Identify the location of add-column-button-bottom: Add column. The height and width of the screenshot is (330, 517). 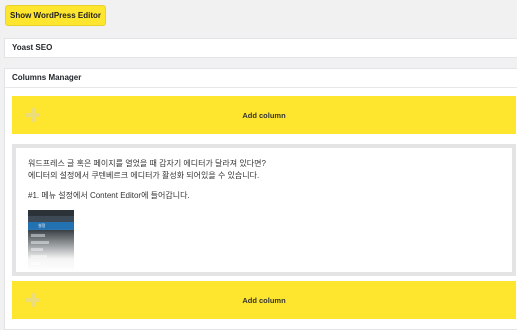
(264, 300).